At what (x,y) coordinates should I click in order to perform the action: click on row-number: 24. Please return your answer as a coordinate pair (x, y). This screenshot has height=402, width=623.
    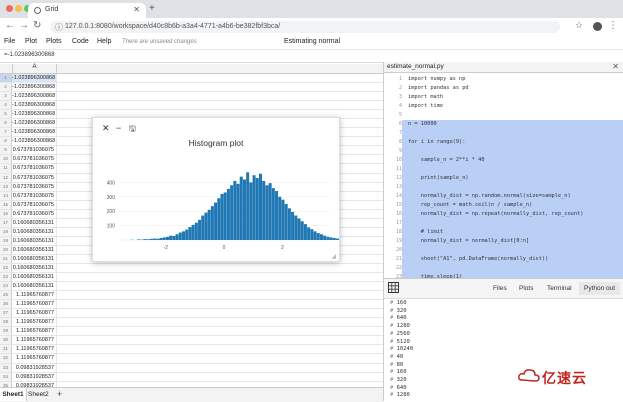
    Looking at the image, I should click on (6, 286).